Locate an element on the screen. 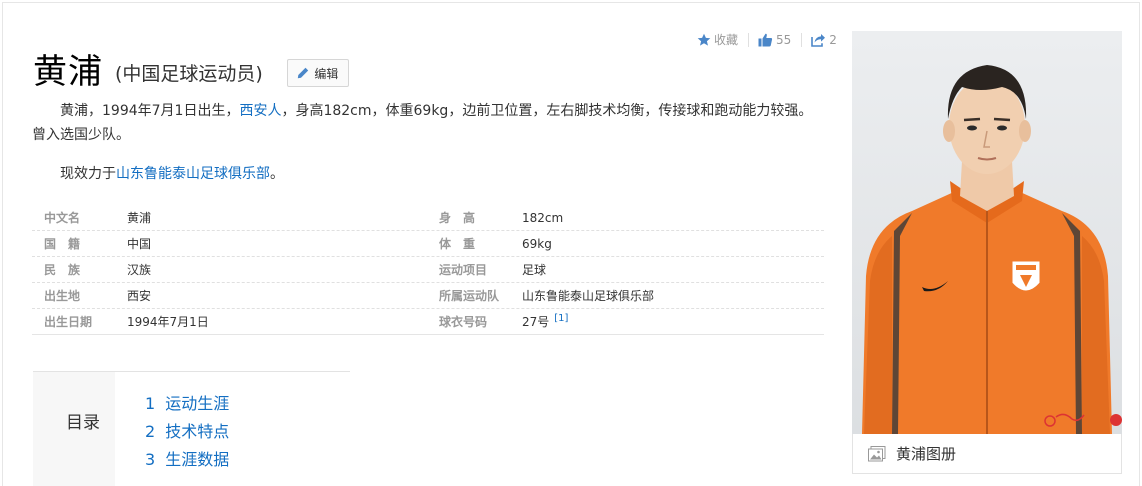  title-row: 黄浦 (中国足球运动员) 编辑 is located at coordinates (191, 72).